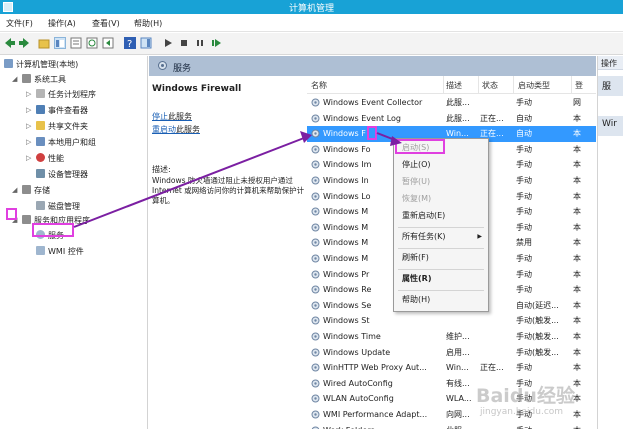 The height and width of the screenshot is (429, 623). What do you see at coordinates (525, 396) in the screenshot?
I see `watermark-text: Baidu经验` at bounding box center [525, 396].